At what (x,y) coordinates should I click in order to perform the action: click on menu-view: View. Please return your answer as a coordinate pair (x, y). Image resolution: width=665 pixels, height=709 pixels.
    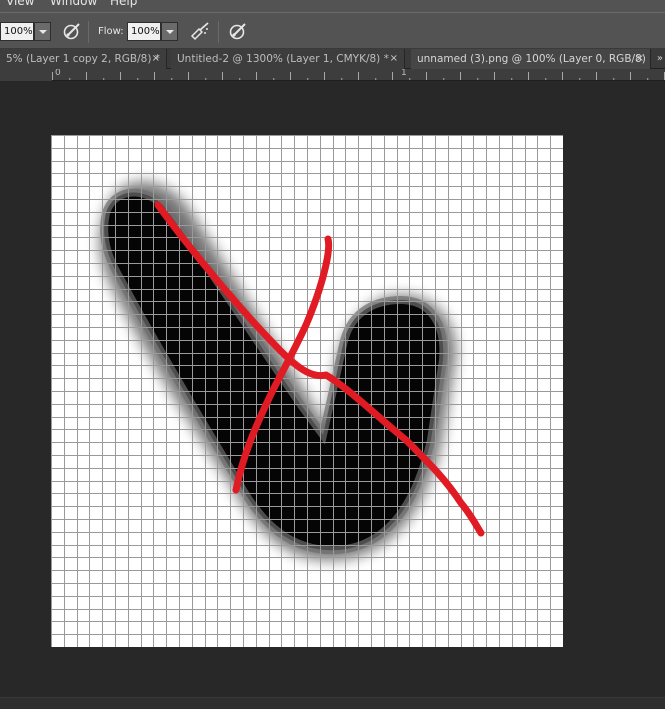
    Looking at the image, I should click on (20, 4).